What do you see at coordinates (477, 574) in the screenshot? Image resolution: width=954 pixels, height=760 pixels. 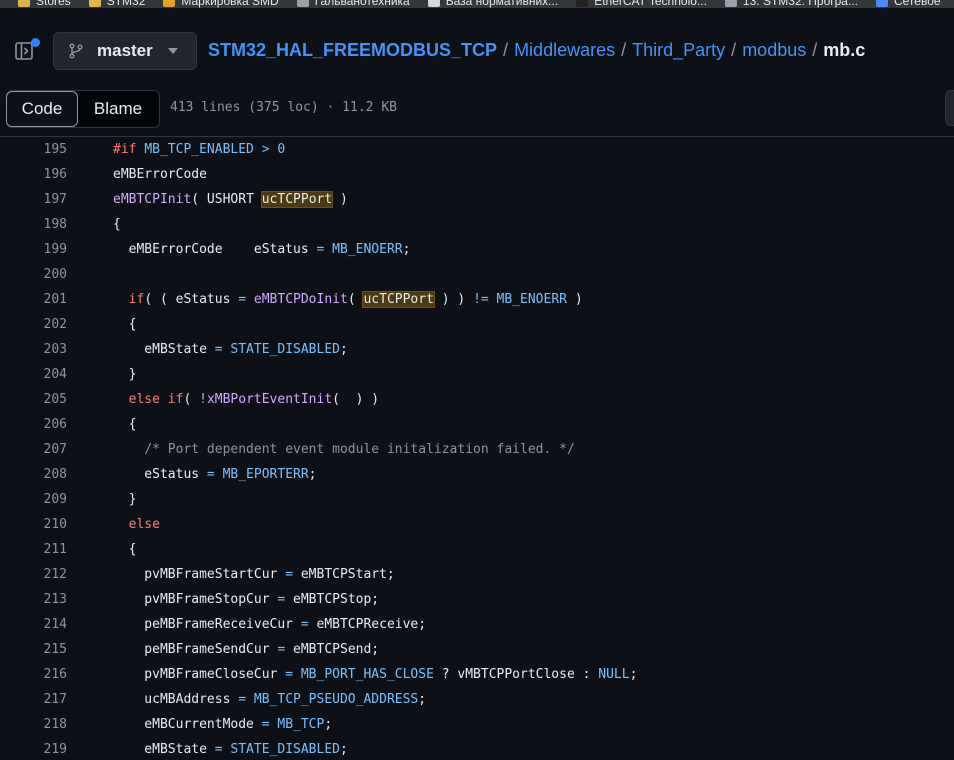 I see `code-line: 212 pvMBFrameStartCur = eMBTCPStart;` at bounding box center [477, 574].